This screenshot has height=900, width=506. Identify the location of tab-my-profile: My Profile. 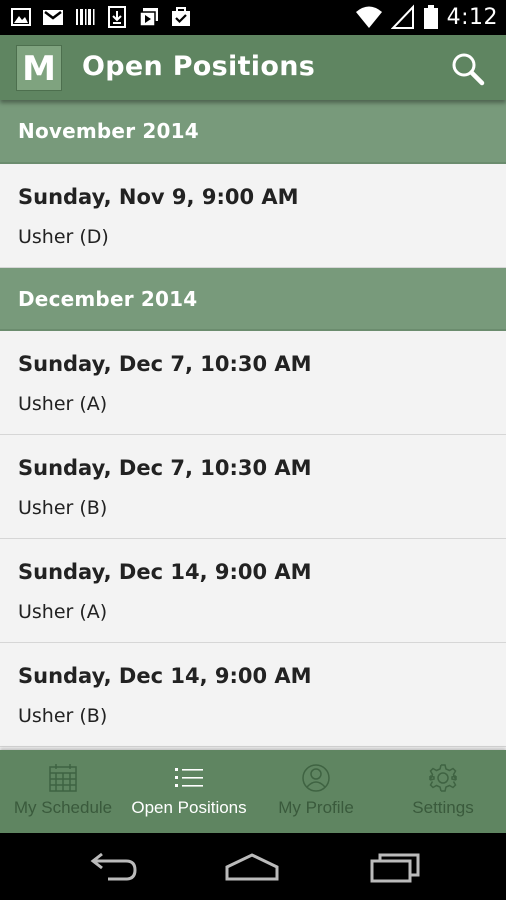
(316, 791).